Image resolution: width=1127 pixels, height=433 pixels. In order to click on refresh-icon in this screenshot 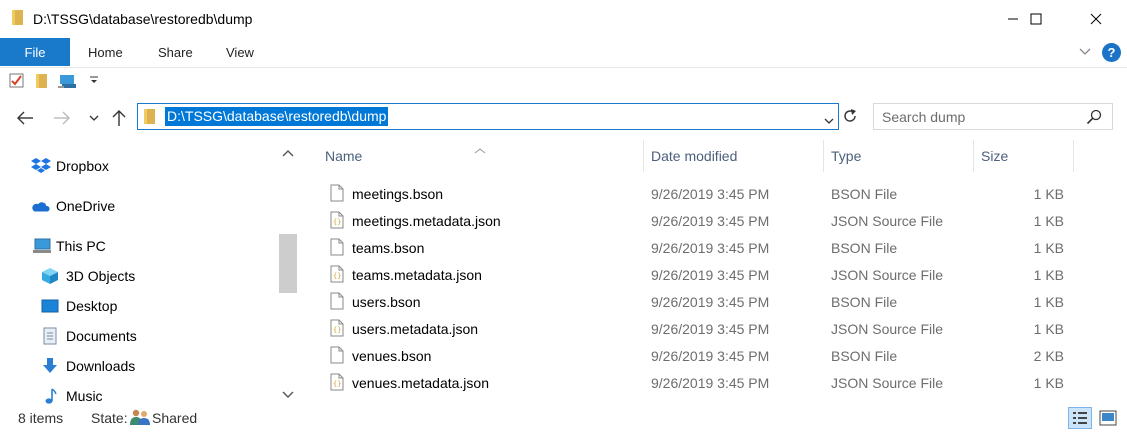, I will do `click(851, 117)`.